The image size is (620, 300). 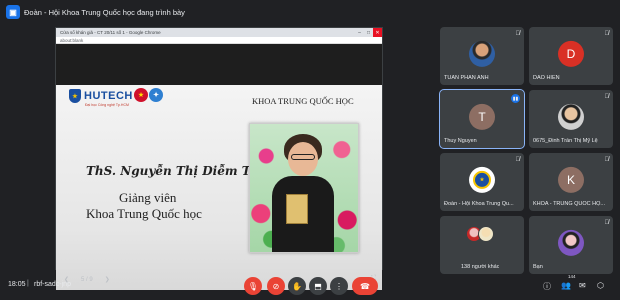 I want to click on camera-toggle-button: ⊘, so click(x=276, y=286).